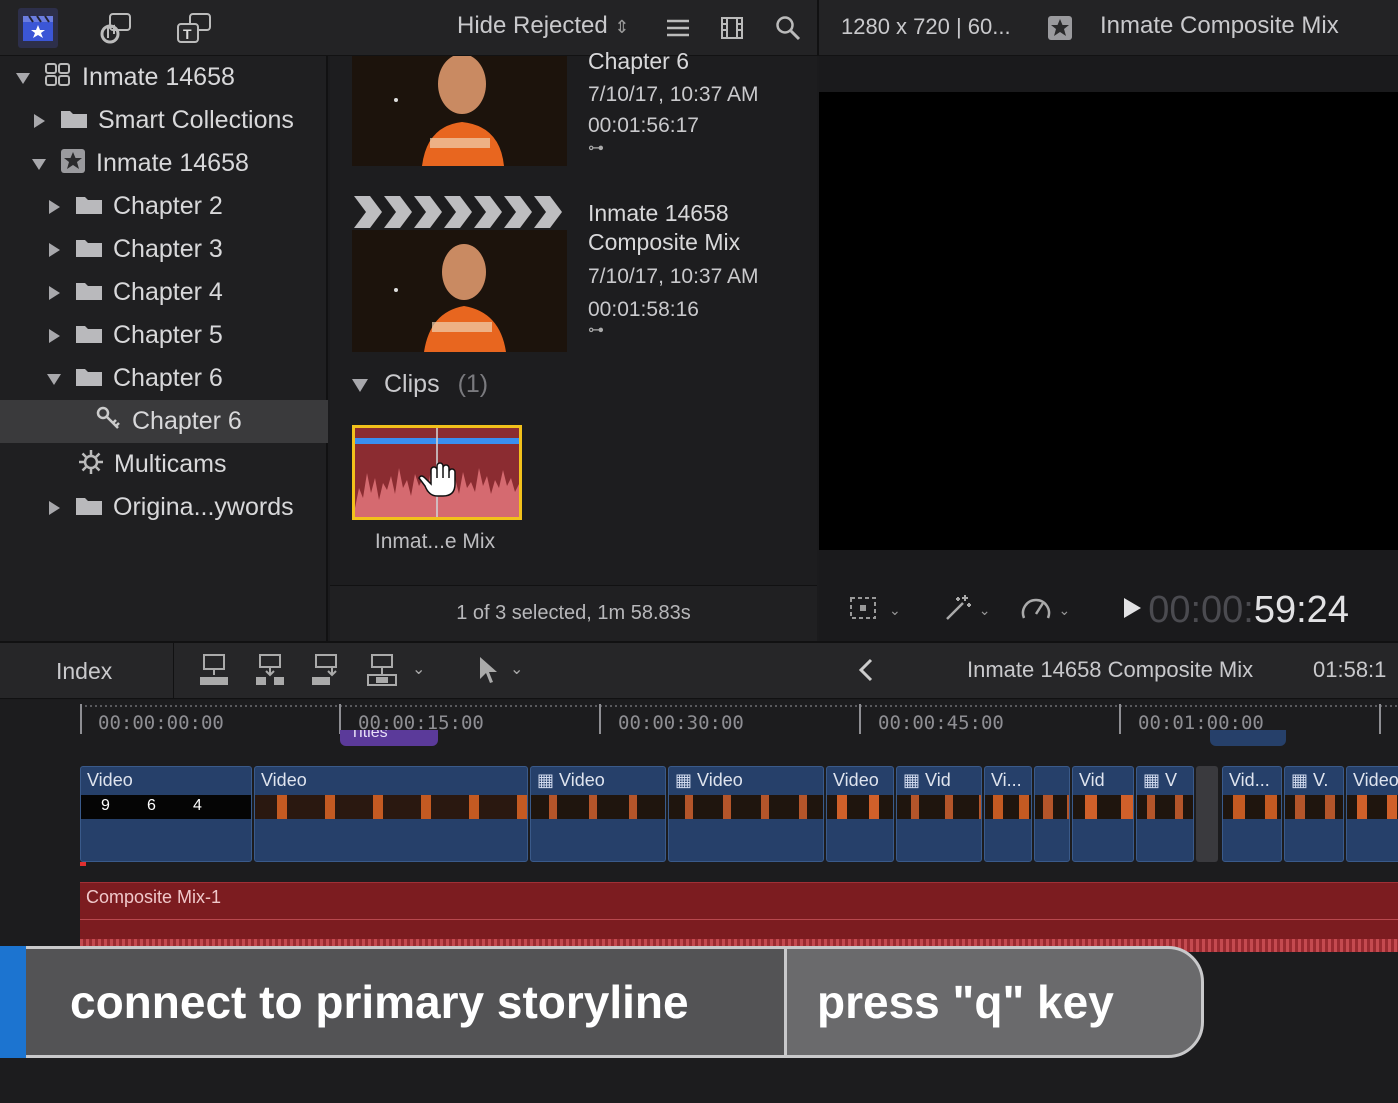  Describe the element at coordinates (389, 738) in the screenshot. I see `titles-connected-clip: Titles` at that location.